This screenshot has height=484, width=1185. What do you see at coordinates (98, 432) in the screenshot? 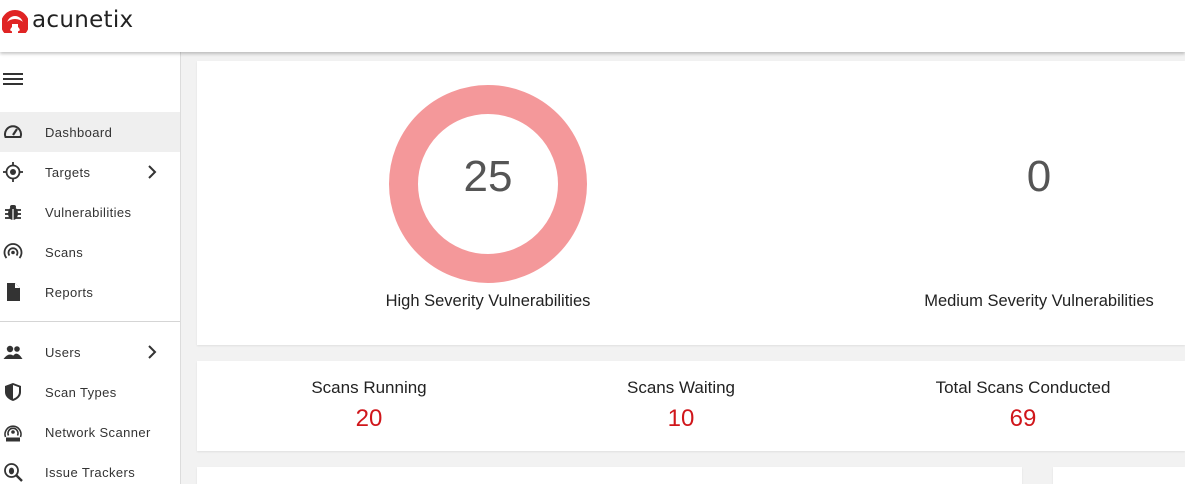
I see `sidebar-item-label: Network Scanner` at bounding box center [98, 432].